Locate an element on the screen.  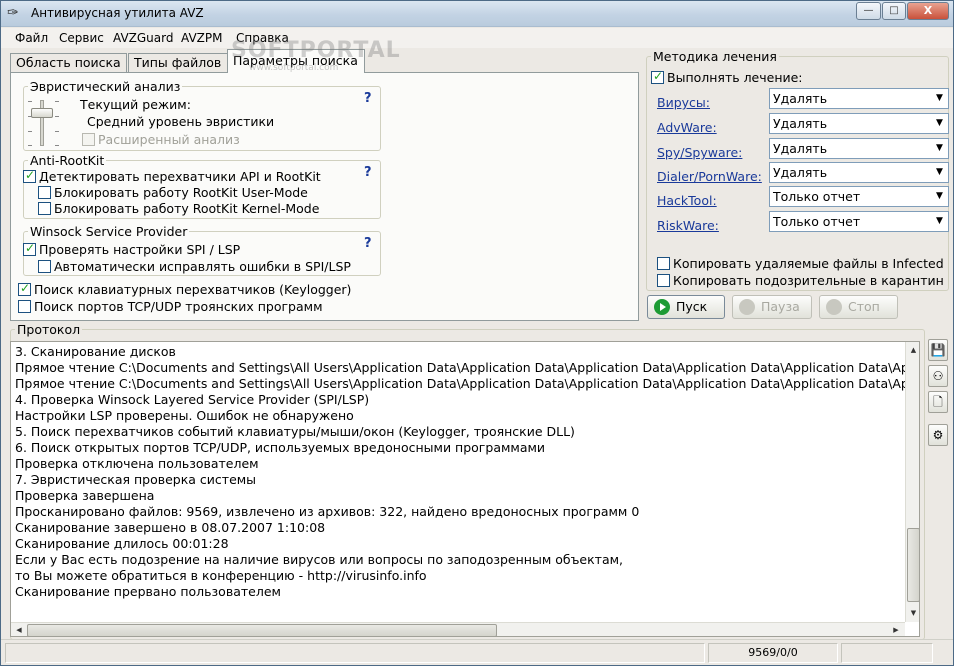
heuristic-level-track is located at coordinates (42, 123).